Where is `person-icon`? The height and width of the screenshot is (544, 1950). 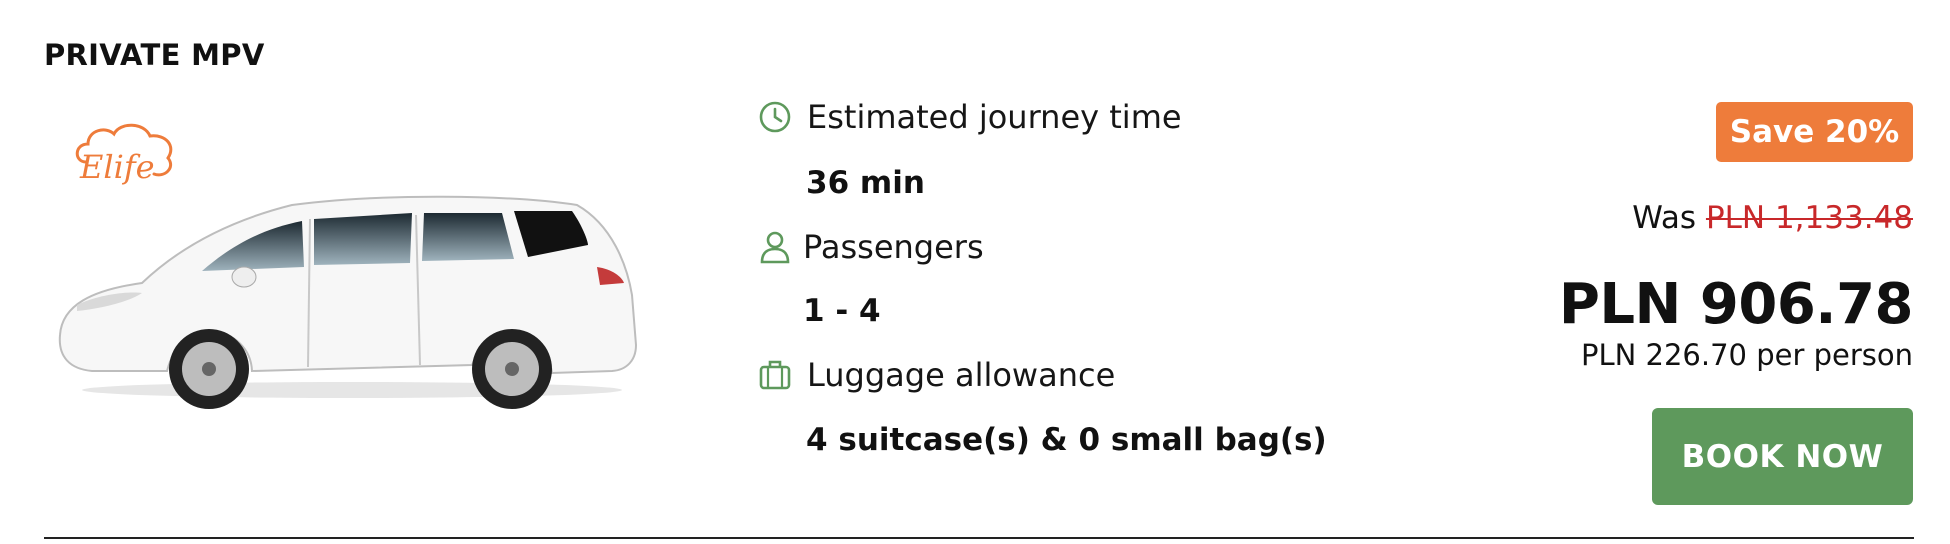 person-icon is located at coordinates (775, 247).